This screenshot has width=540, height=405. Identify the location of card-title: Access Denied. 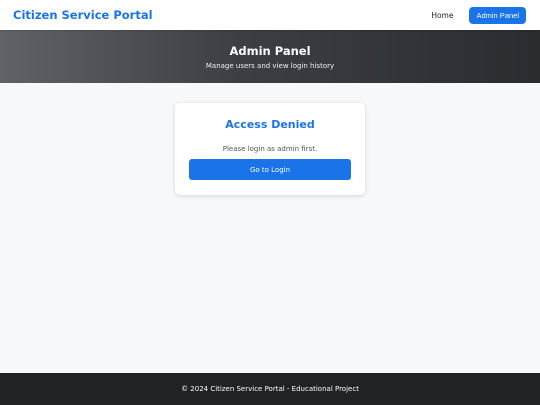
(270, 124).